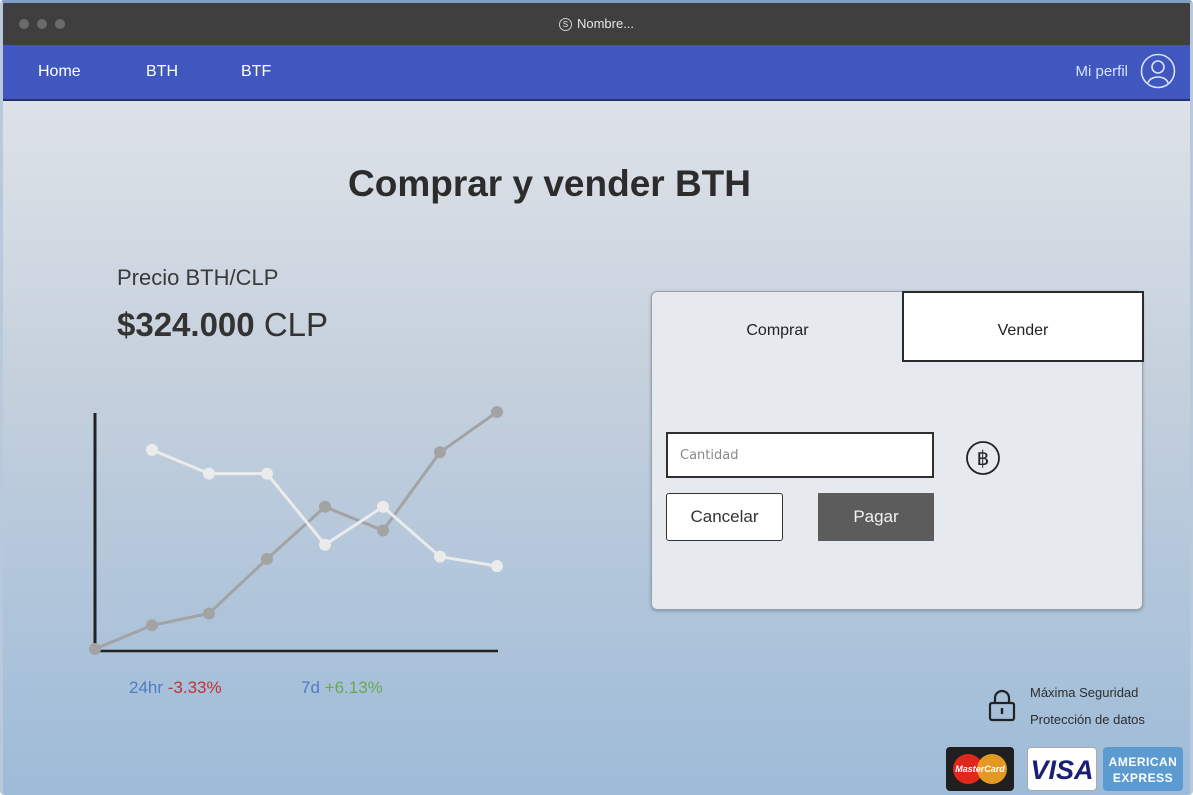 This screenshot has width=1193, height=795. I want to click on user-circle-icon, so click(1158, 71).